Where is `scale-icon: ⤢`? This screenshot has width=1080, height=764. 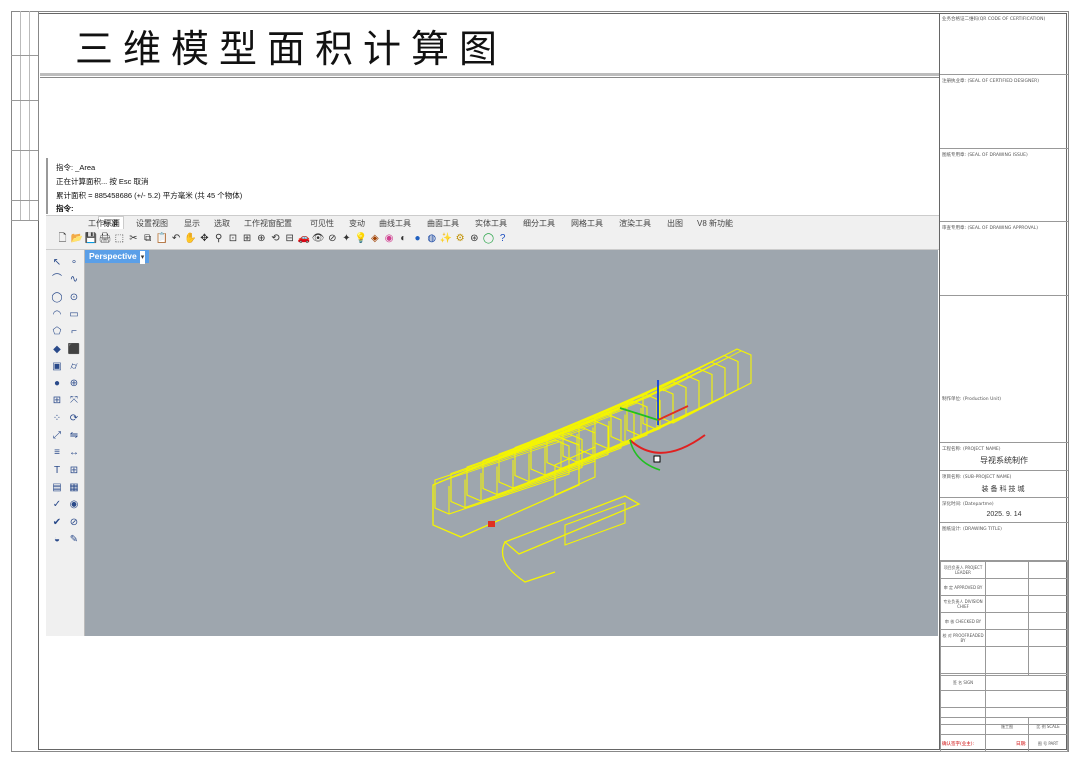 scale-icon: ⤢ is located at coordinates (57, 436).